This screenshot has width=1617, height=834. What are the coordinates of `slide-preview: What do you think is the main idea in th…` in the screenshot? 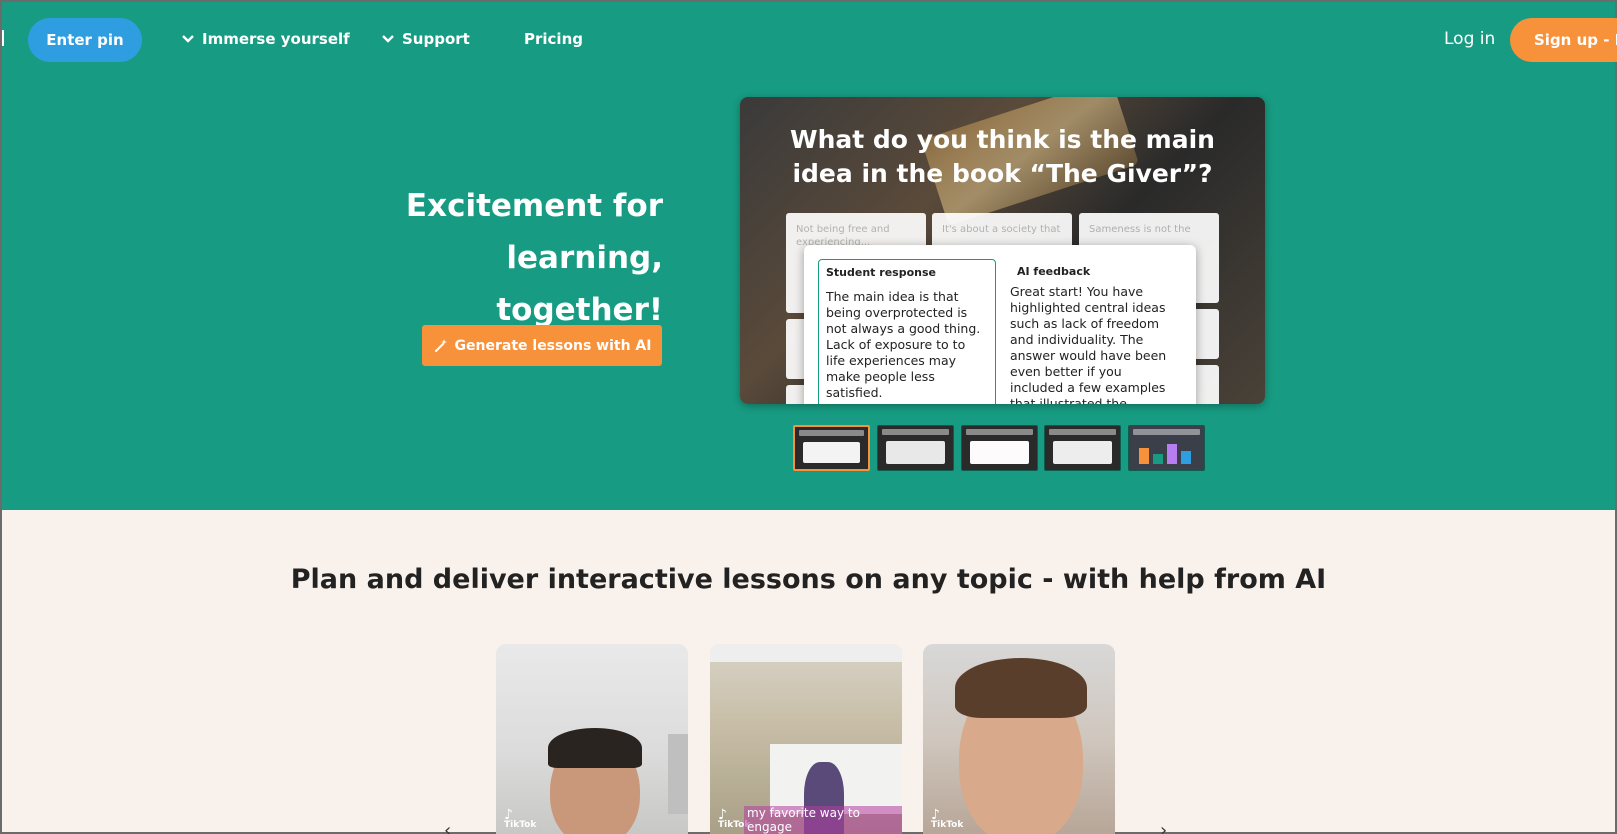 It's located at (1002, 250).